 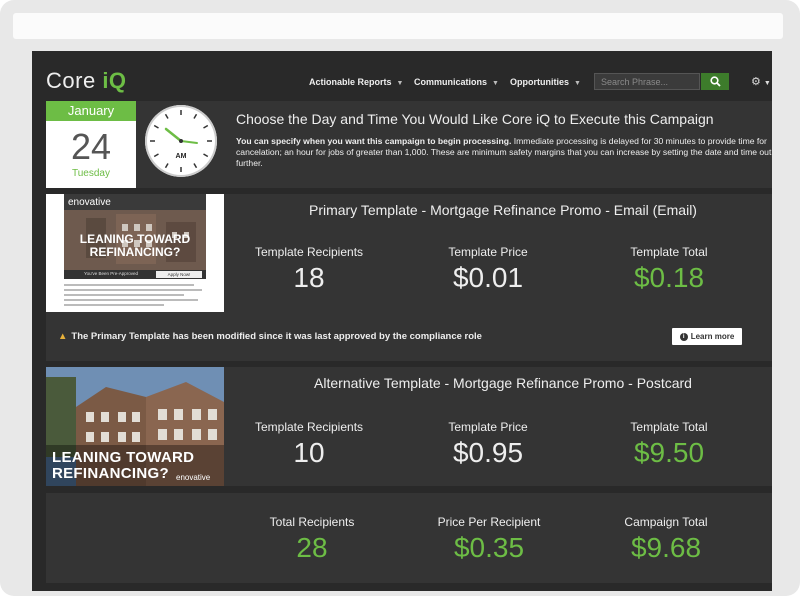 I want to click on settings-menu: ⚙ ▼, so click(x=761, y=81).